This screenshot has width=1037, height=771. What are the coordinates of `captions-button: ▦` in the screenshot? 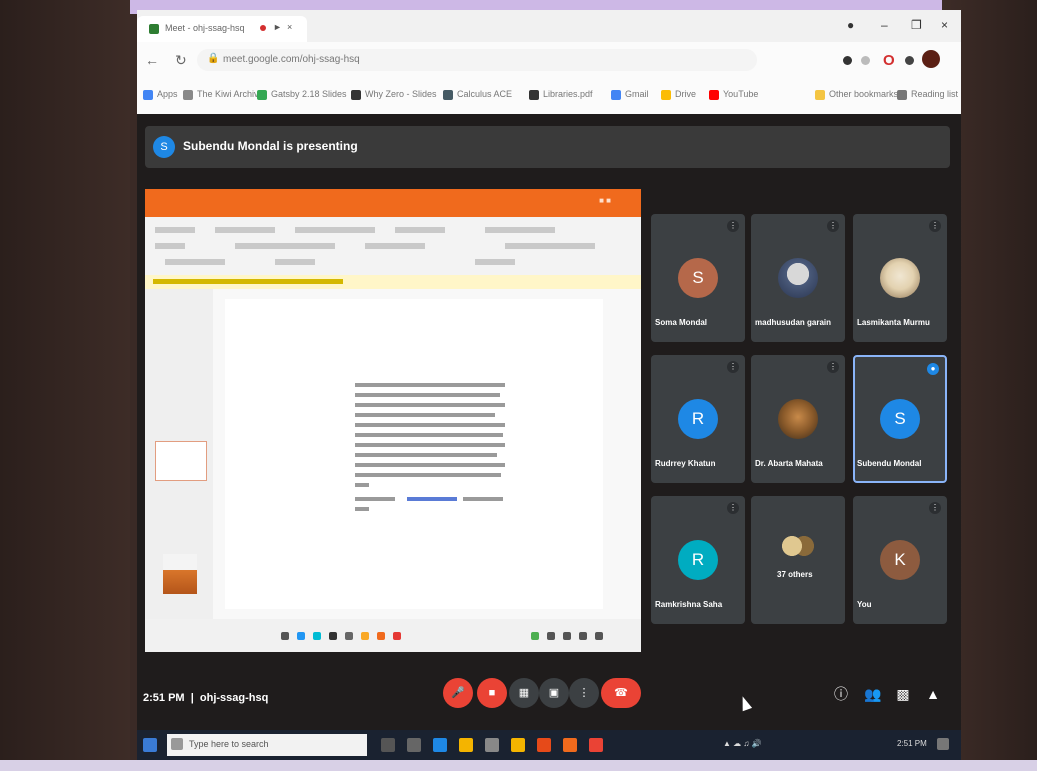 It's located at (524, 693).